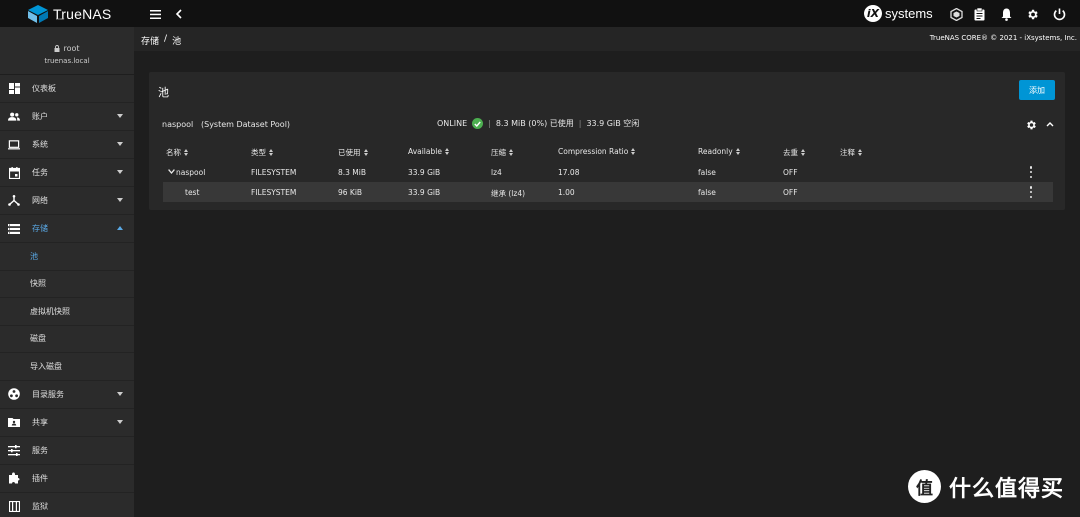  I want to click on pool-settings-gear-icon, so click(1031, 125).